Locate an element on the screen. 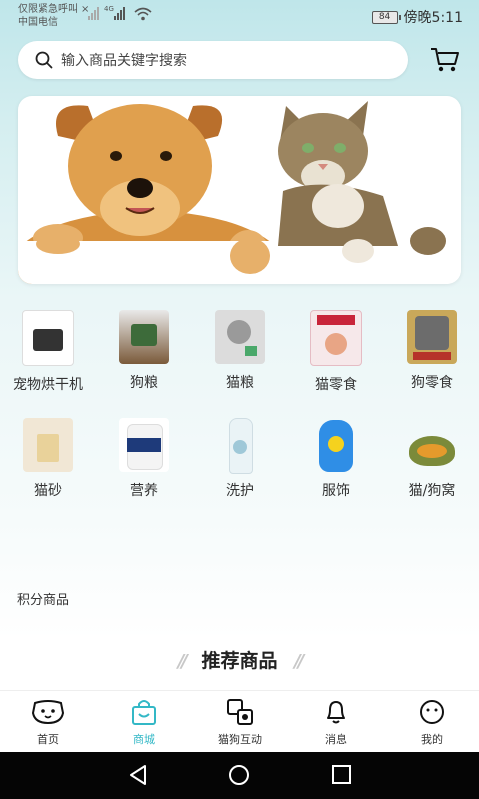 This screenshot has width=479, height=799. carrier-text: 中国电信 is located at coordinates (38, 22).